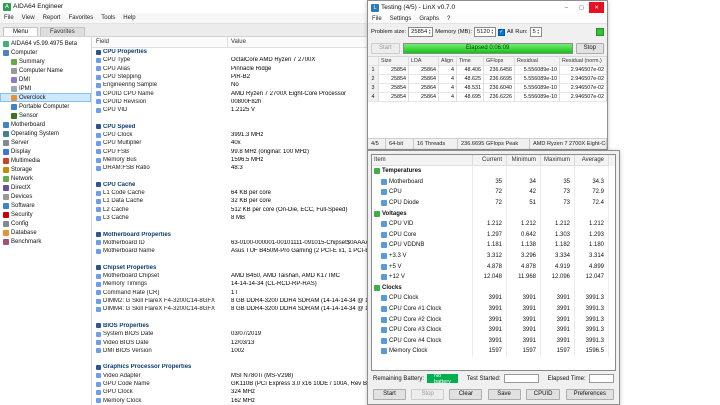  I want to click on tree-item-summary: Summary, so click(45, 61).